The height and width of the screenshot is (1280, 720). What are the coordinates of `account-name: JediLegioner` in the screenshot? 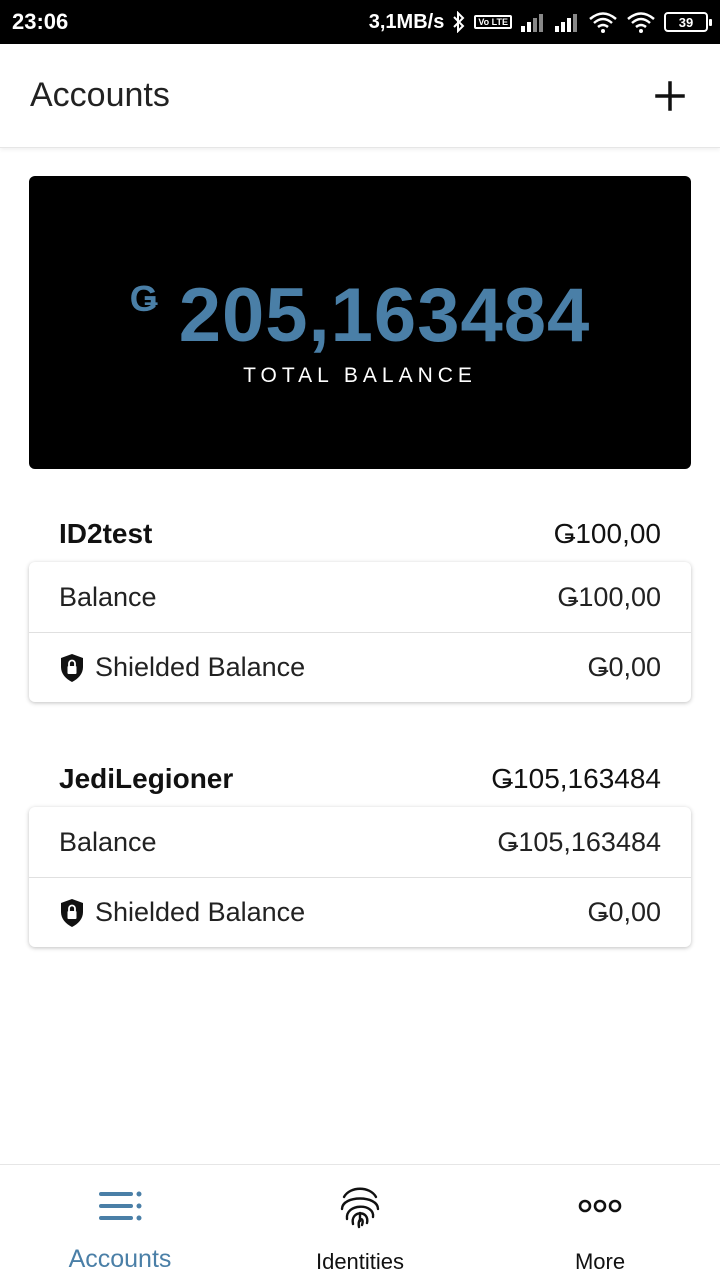 It's located at (146, 778).